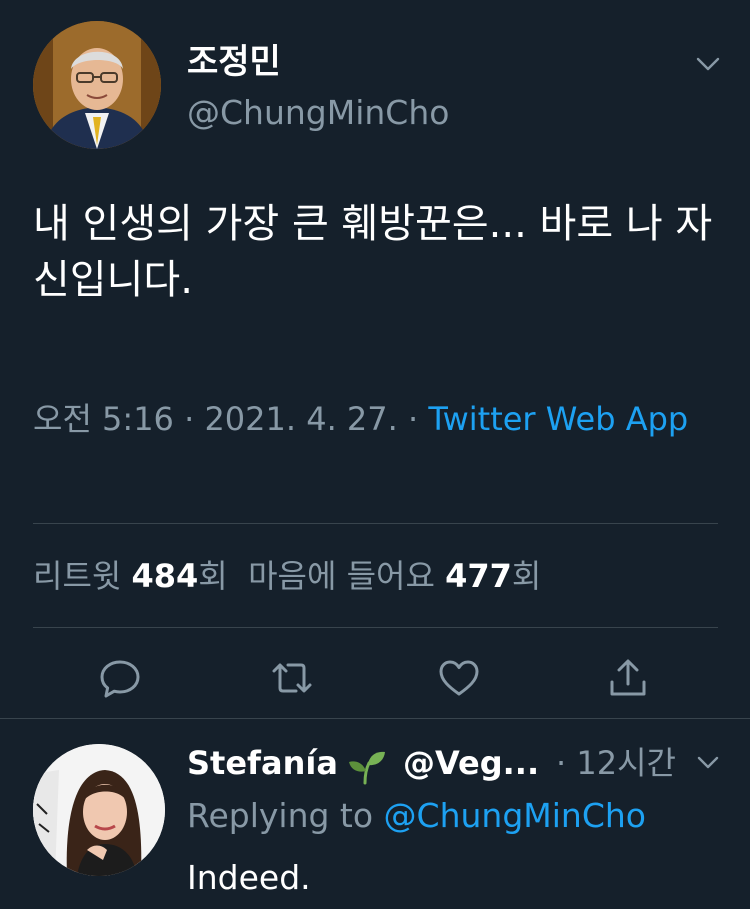 Image resolution: width=750 pixels, height=909 pixels. I want to click on replying-to-line: Replying to @ChungMinCho, so click(416, 816).